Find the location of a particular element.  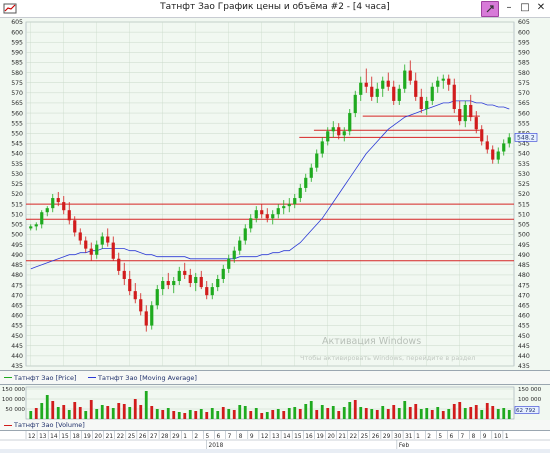

time-tick-label: 29 is located at coordinates (176, 437).